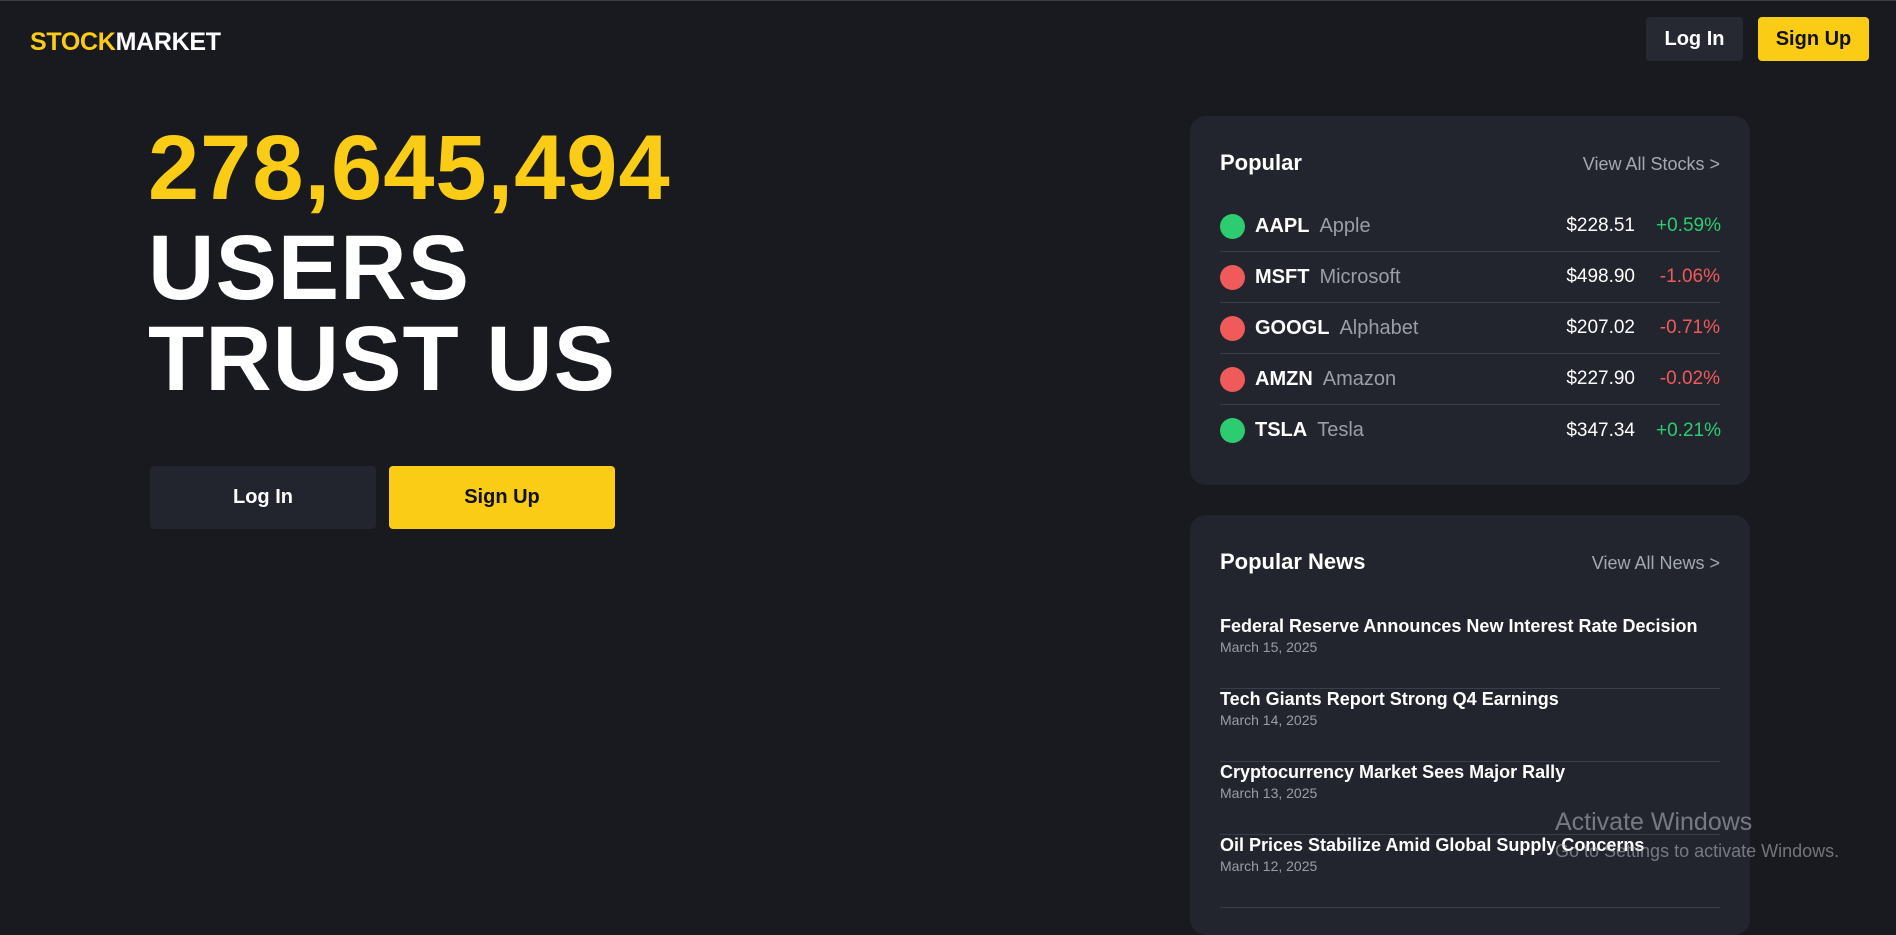  I want to click on stock-ticker: AAPL, so click(1282, 225).